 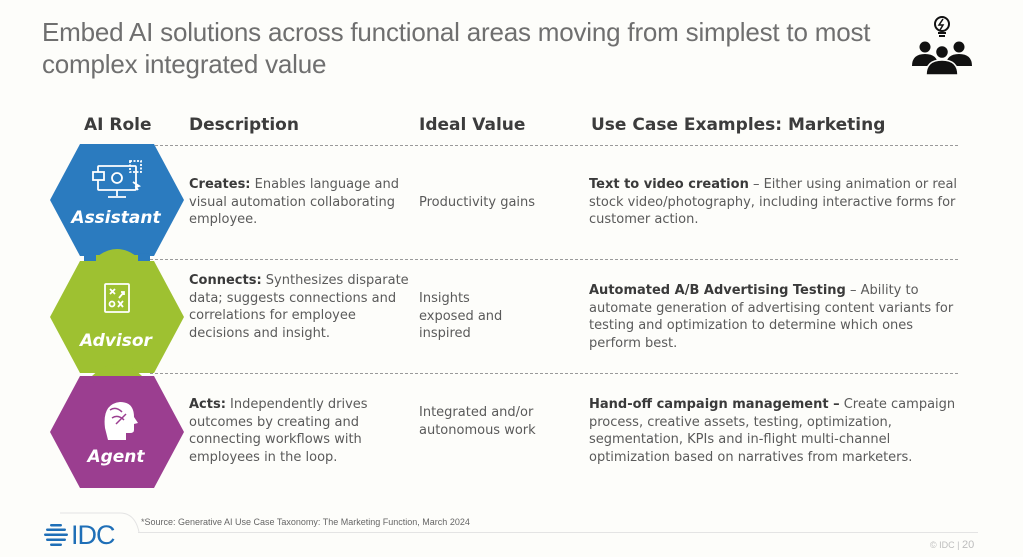 What do you see at coordinates (244, 125) in the screenshot?
I see `column-header-description: Description` at bounding box center [244, 125].